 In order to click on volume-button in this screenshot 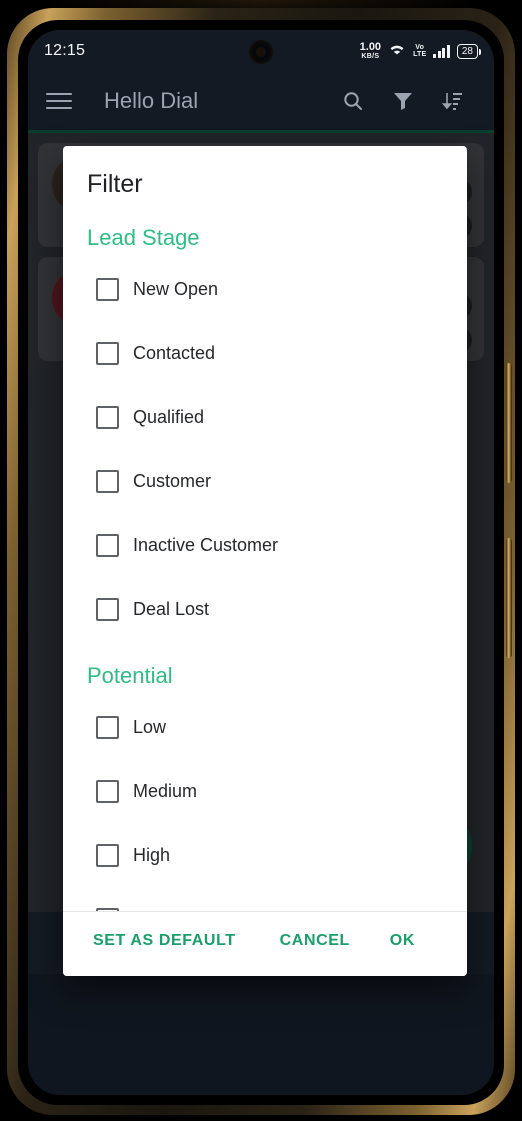, I will do `click(509, 423)`.